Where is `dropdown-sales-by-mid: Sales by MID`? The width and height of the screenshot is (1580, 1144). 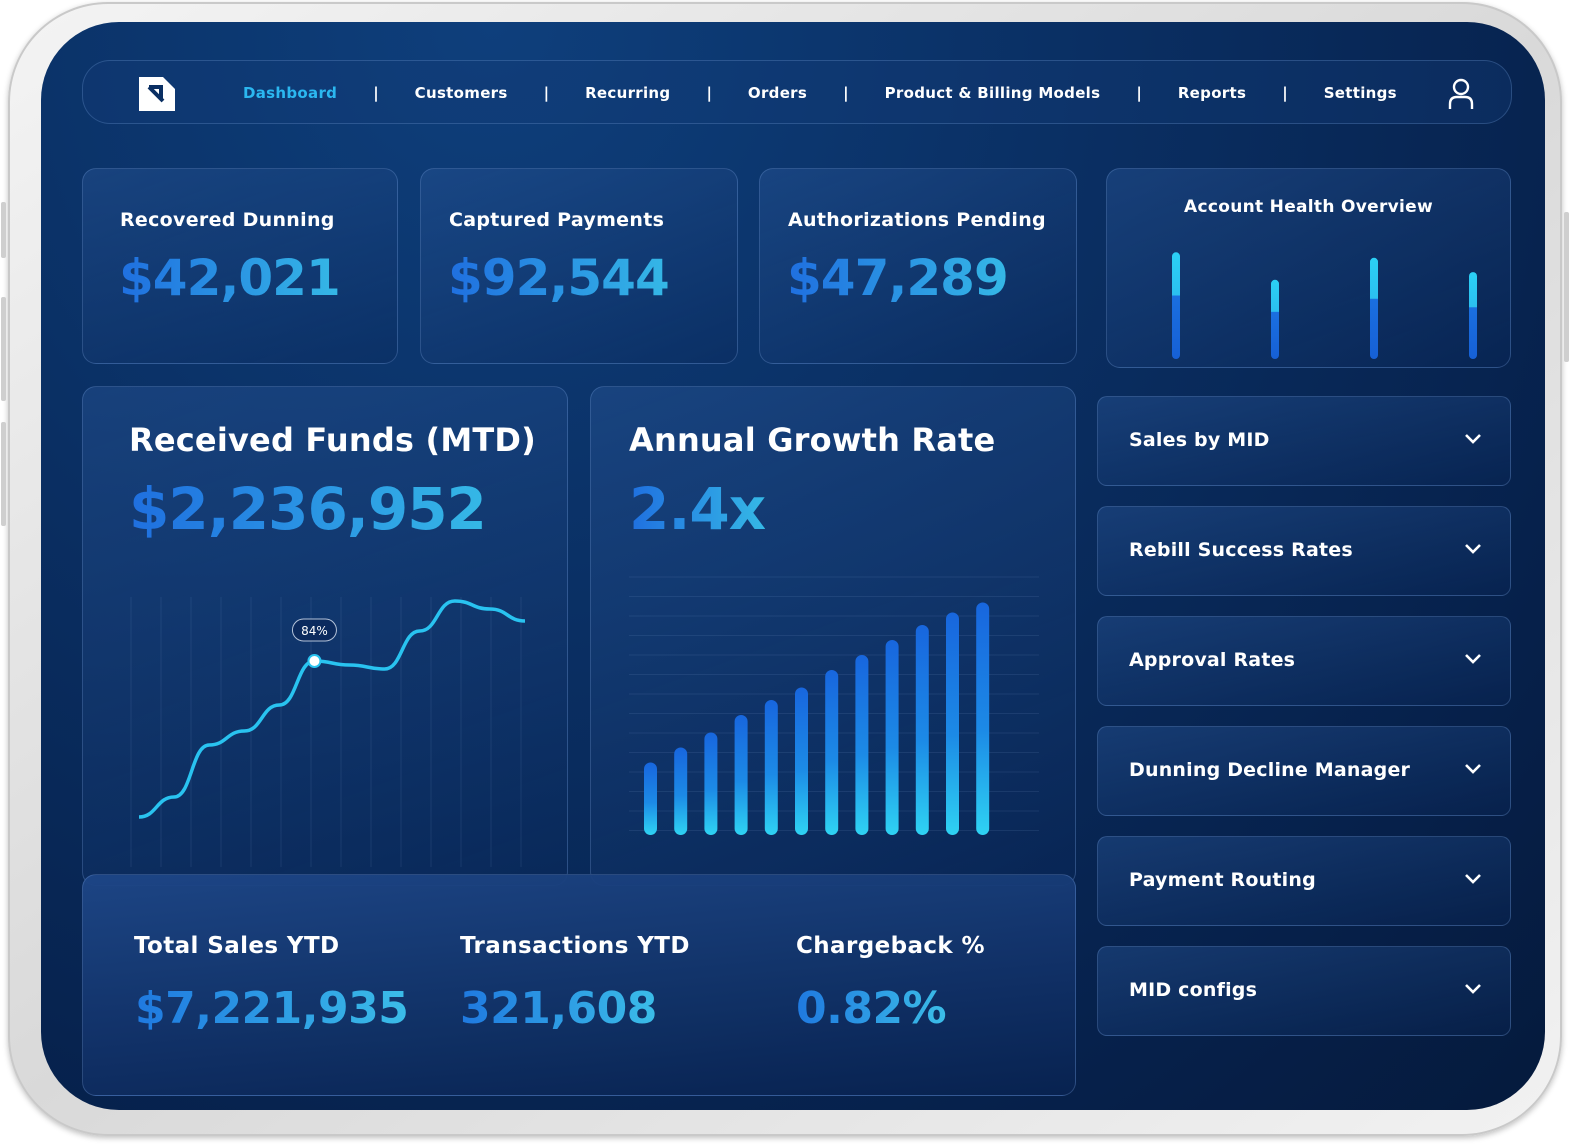
dropdown-sales-by-mid: Sales by MID is located at coordinates (1304, 441).